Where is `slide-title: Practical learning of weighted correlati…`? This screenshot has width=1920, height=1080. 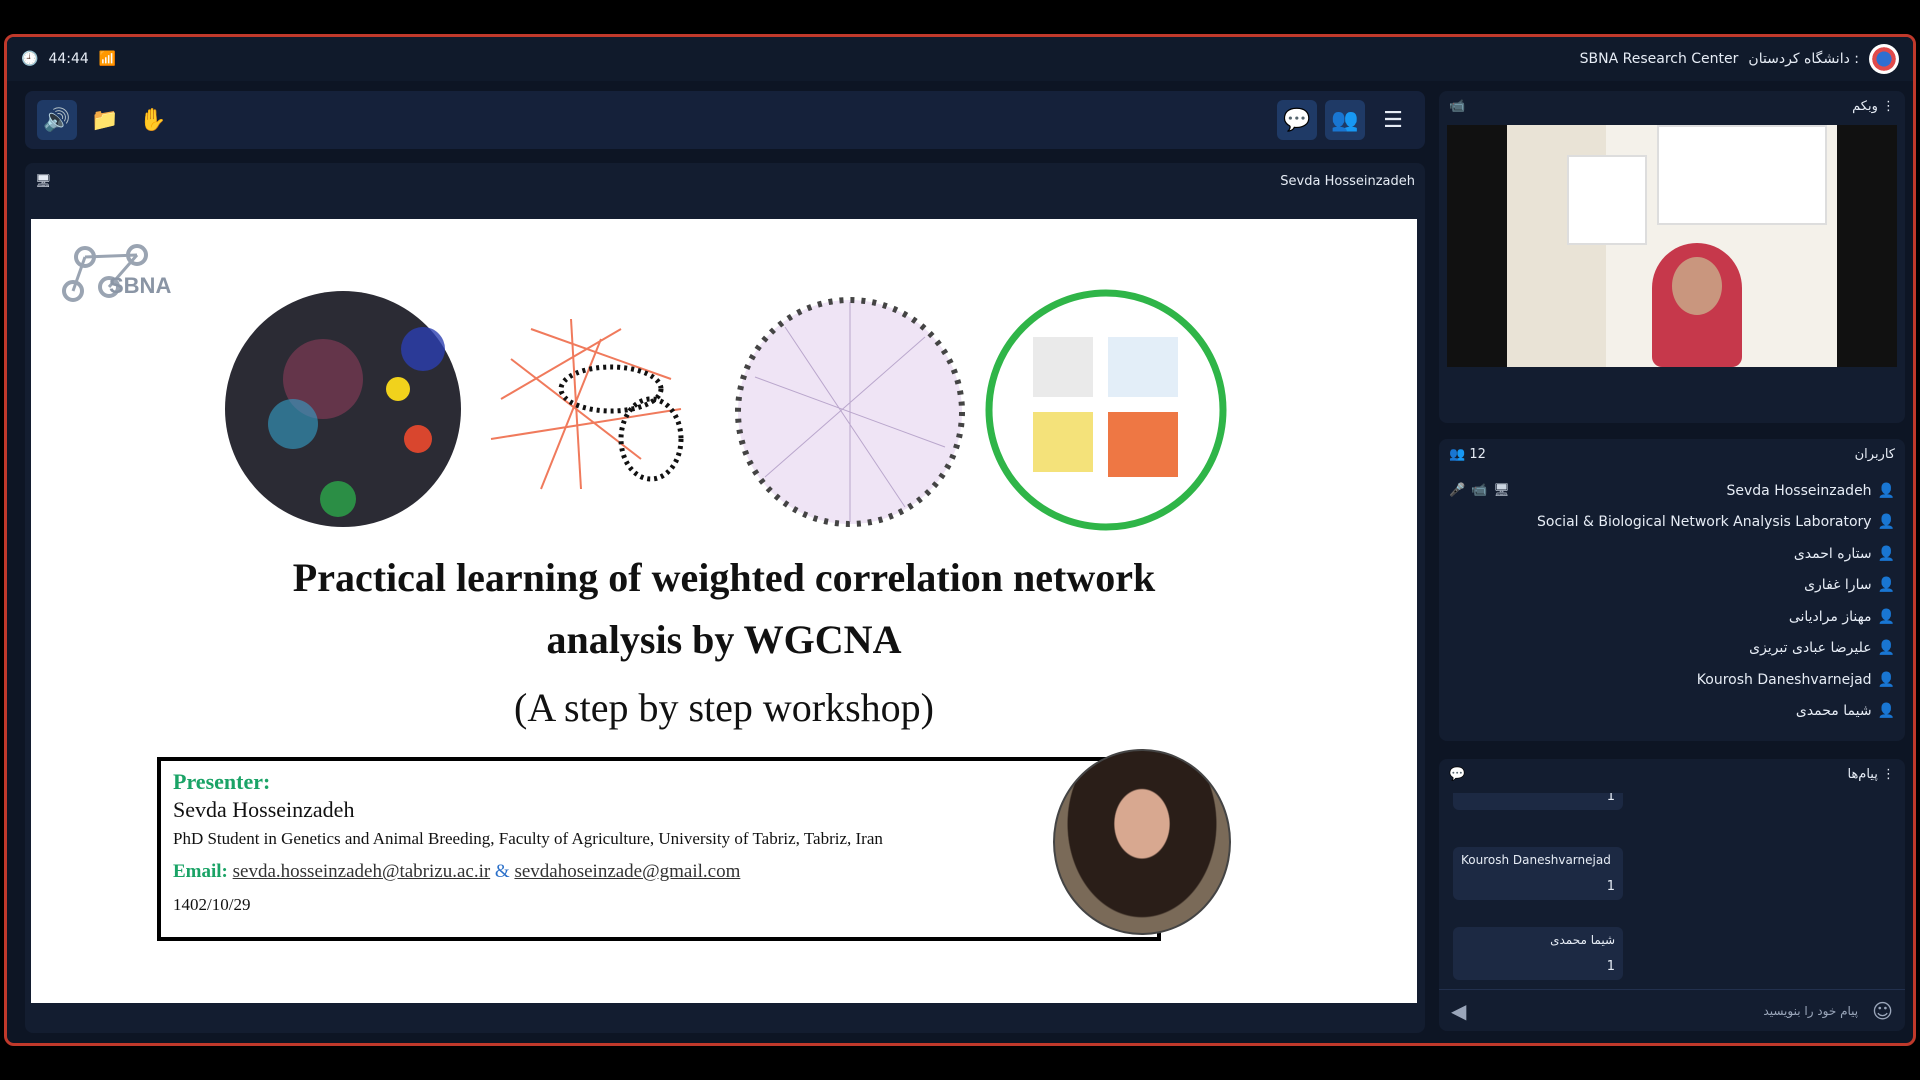
slide-title: Practical learning of weighted correlati… is located at coordinates (724, 609).